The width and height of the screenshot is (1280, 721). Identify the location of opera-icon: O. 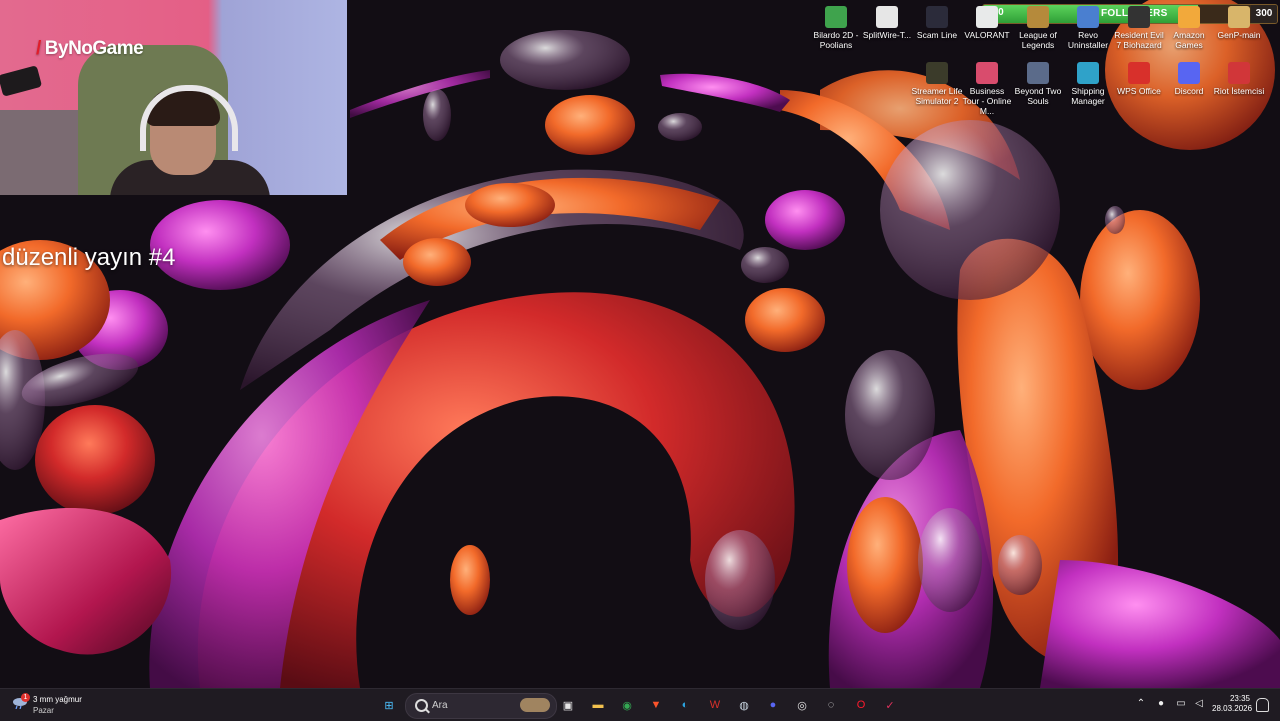
(861, 705).